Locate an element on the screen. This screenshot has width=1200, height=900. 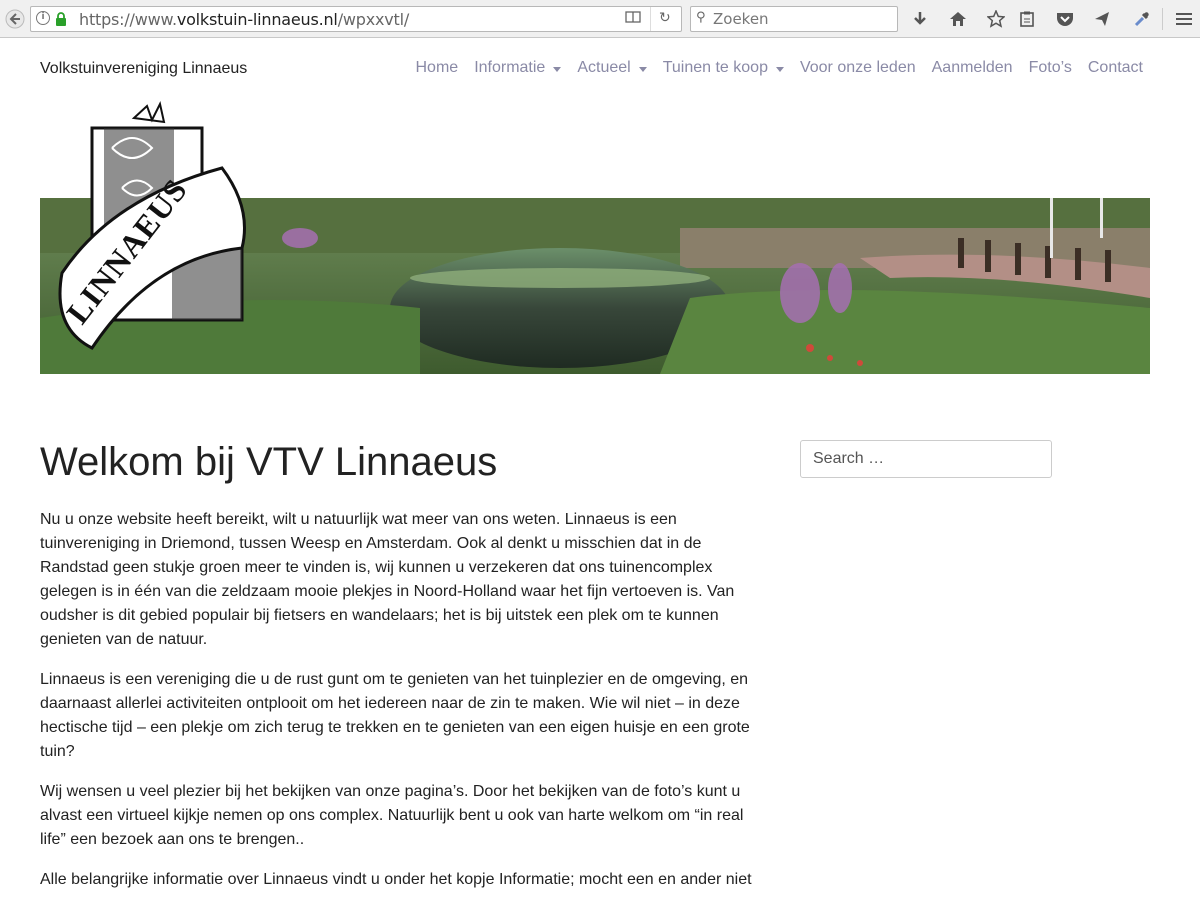
sidebar-search is located at coordinates (926, 459).